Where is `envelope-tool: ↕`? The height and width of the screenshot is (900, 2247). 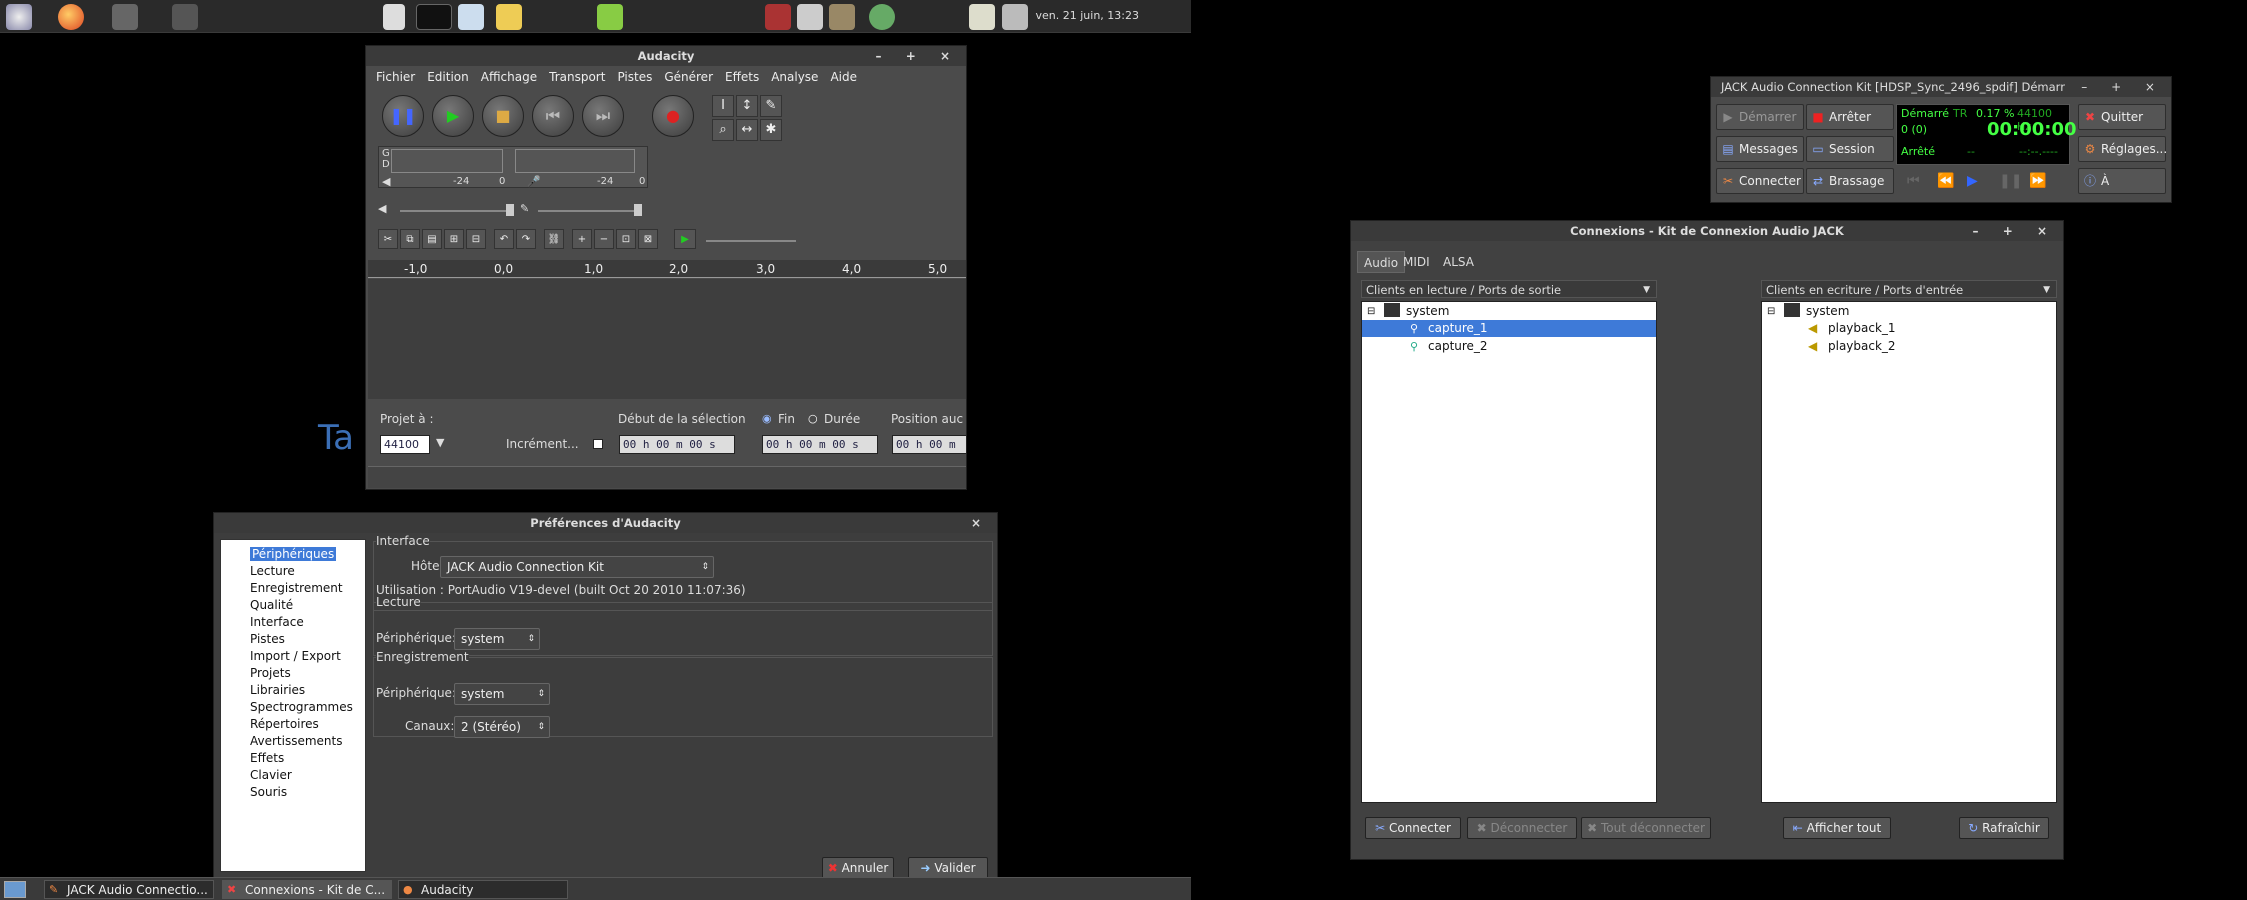 envelope-tool: ↕ is located at coordinates (747, 106).